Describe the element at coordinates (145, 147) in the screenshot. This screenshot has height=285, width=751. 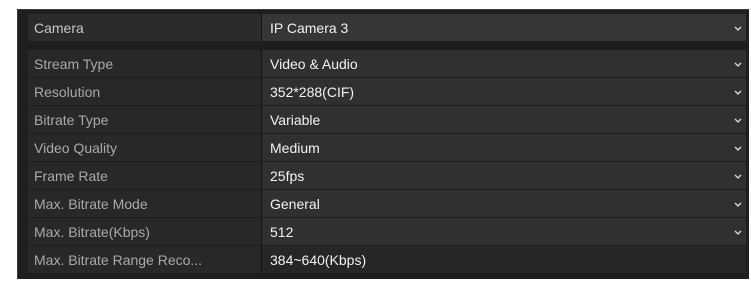
I see `video-quality-label: Video Quality` at that location.